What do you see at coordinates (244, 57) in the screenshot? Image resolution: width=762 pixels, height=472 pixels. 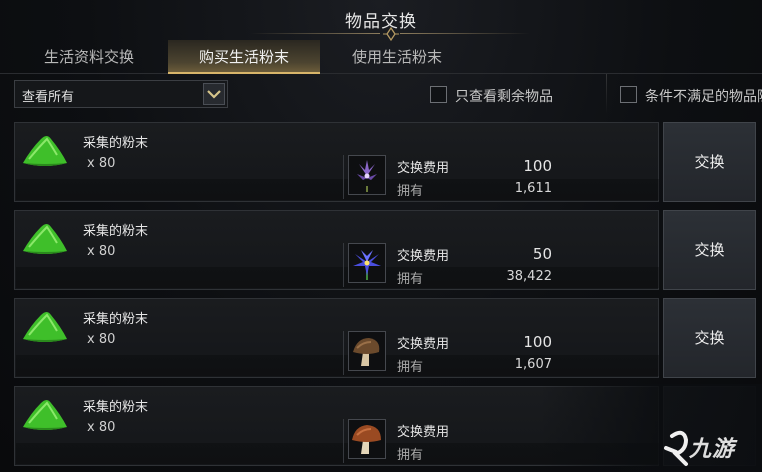 I see `tab-buy-life-powder: 购买生活粉末` at bounding box center [244, 57].